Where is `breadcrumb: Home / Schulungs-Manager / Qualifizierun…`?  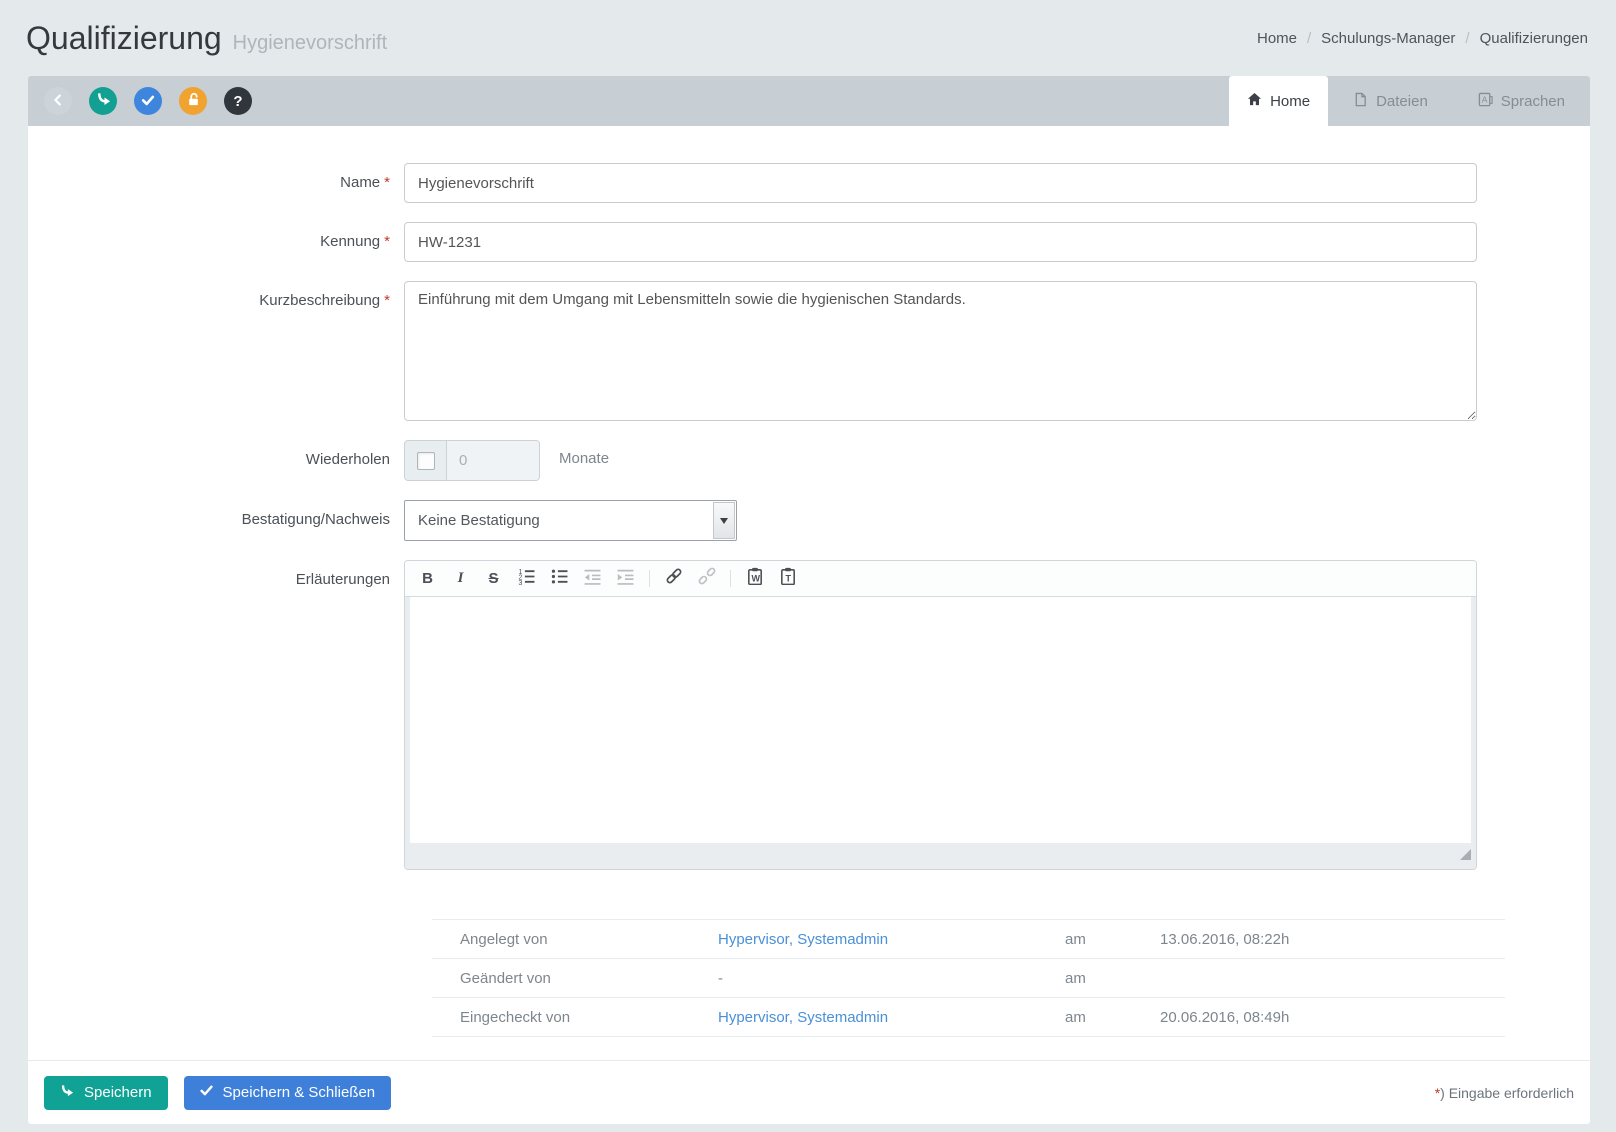
breadcrumb: Home / Schulungs-Manager / Qualifizierun… is located at coordinates (1422, 38).